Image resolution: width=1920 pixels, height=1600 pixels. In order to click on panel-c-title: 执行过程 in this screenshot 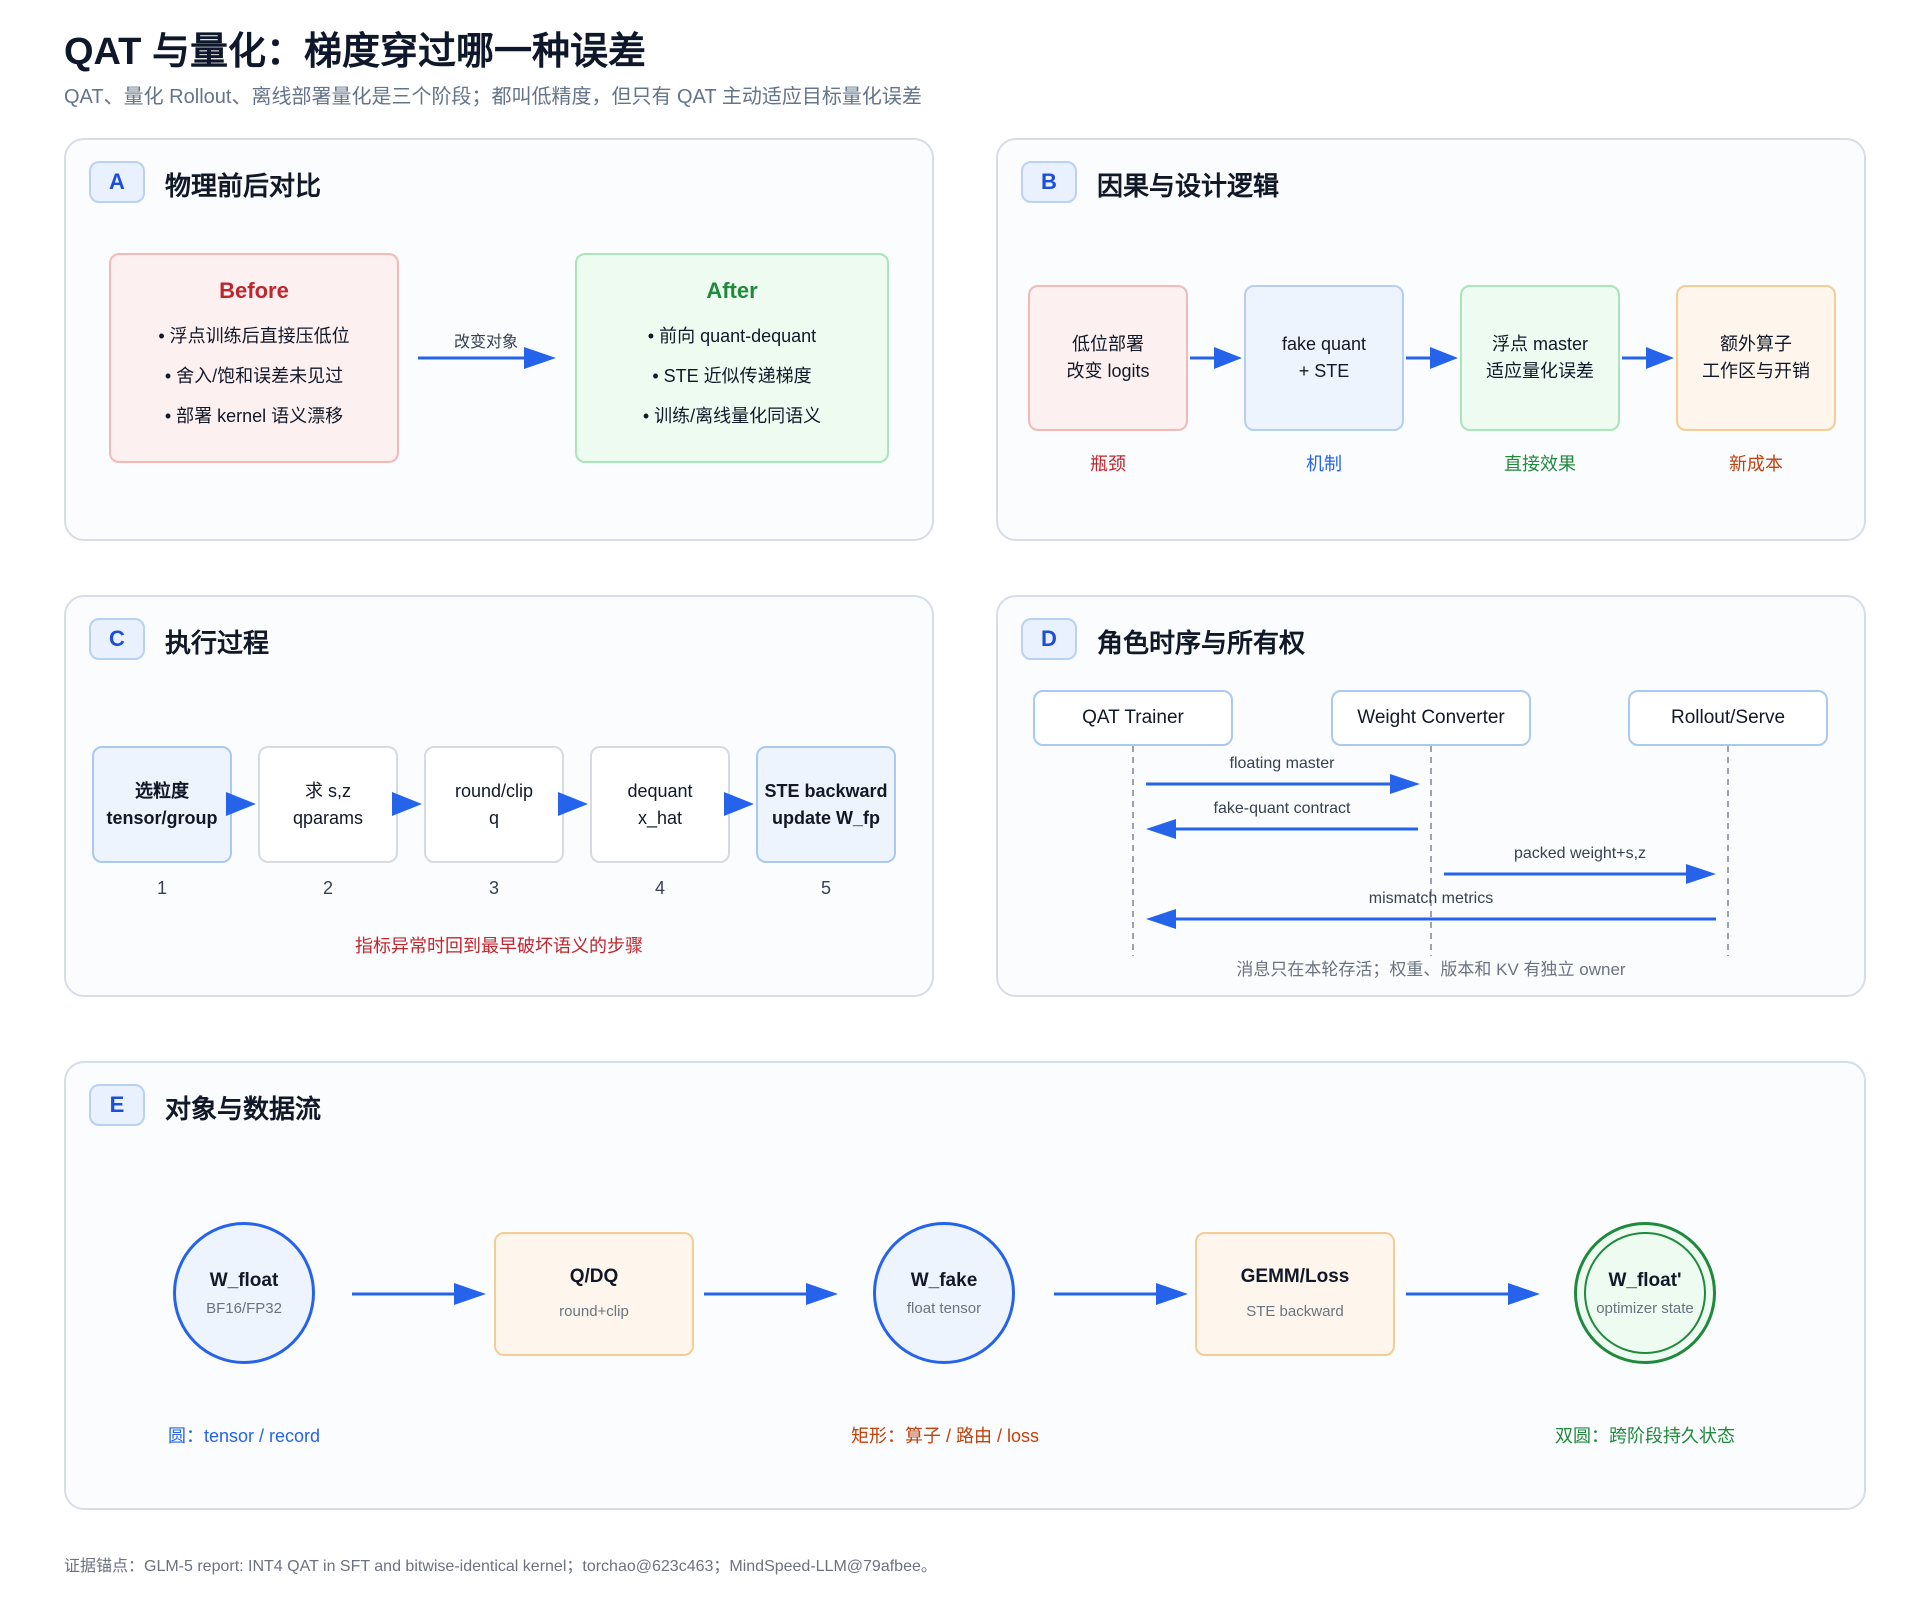, I will do `click(217, 643)`.